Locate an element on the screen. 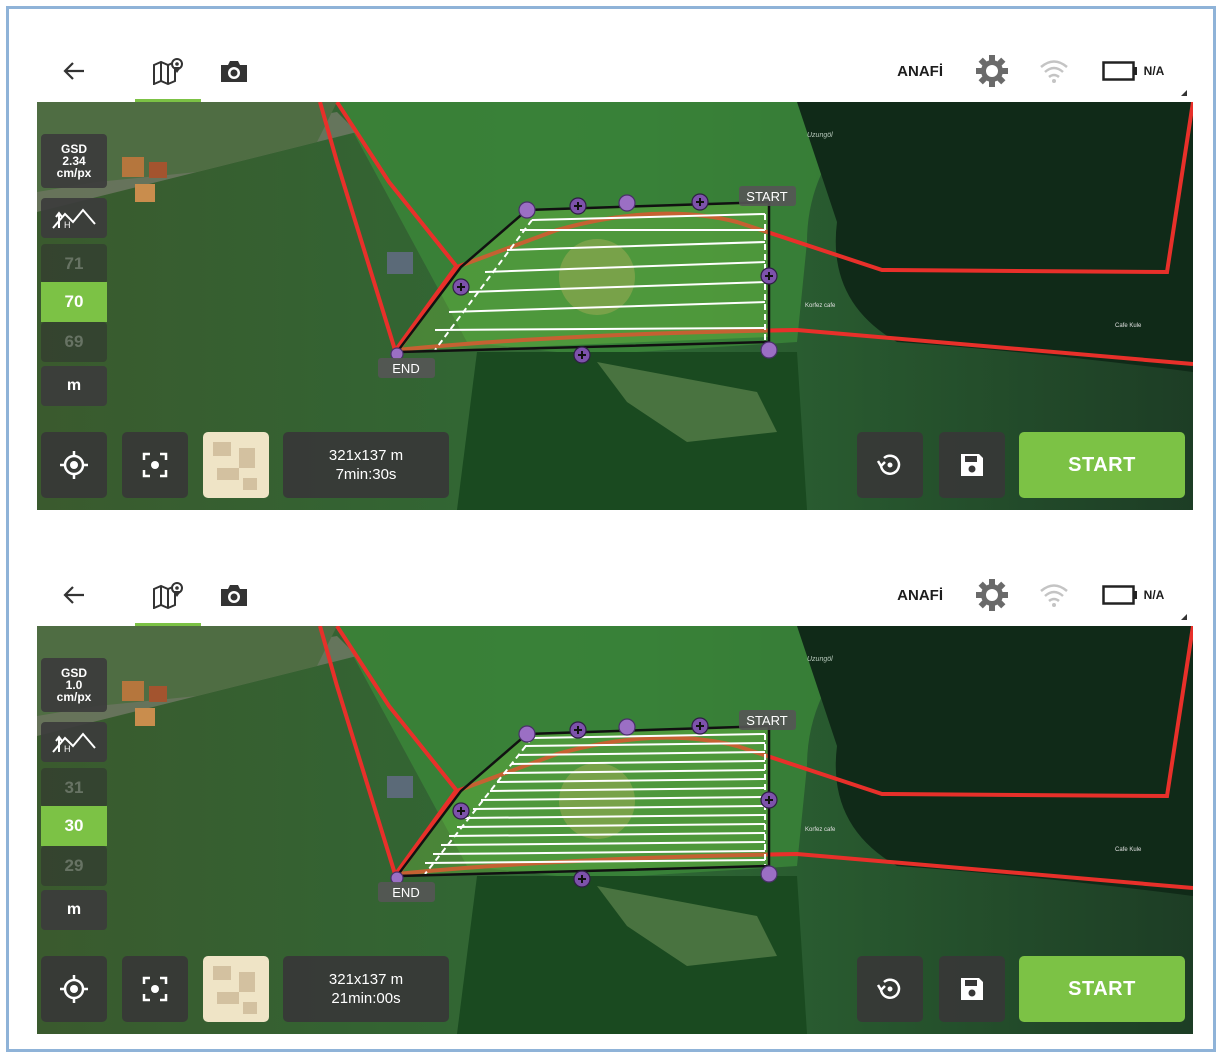  gsd-readout: GSD 1.0 cm/px is located at coordinates (74, 685).